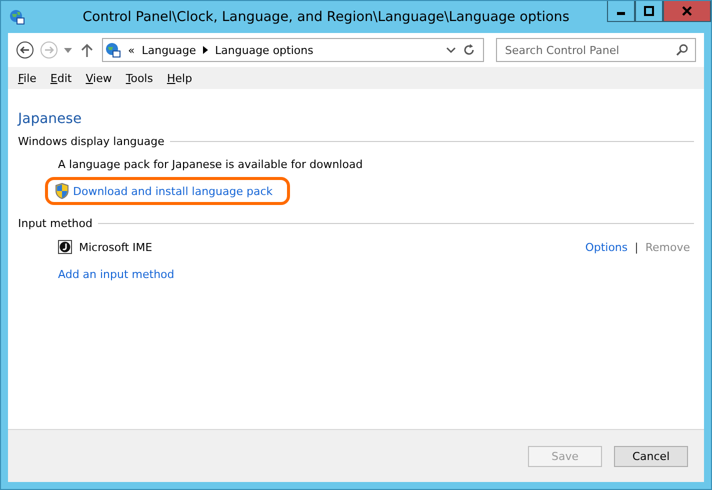 The image size is (712, 490). What do you see at coordinates (25, 50) in the screenshot?
I see `back-button` at bounding box center [25, 50].